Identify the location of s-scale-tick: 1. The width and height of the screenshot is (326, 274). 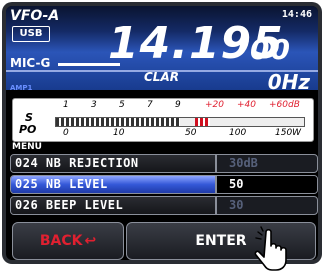
(66, 105).